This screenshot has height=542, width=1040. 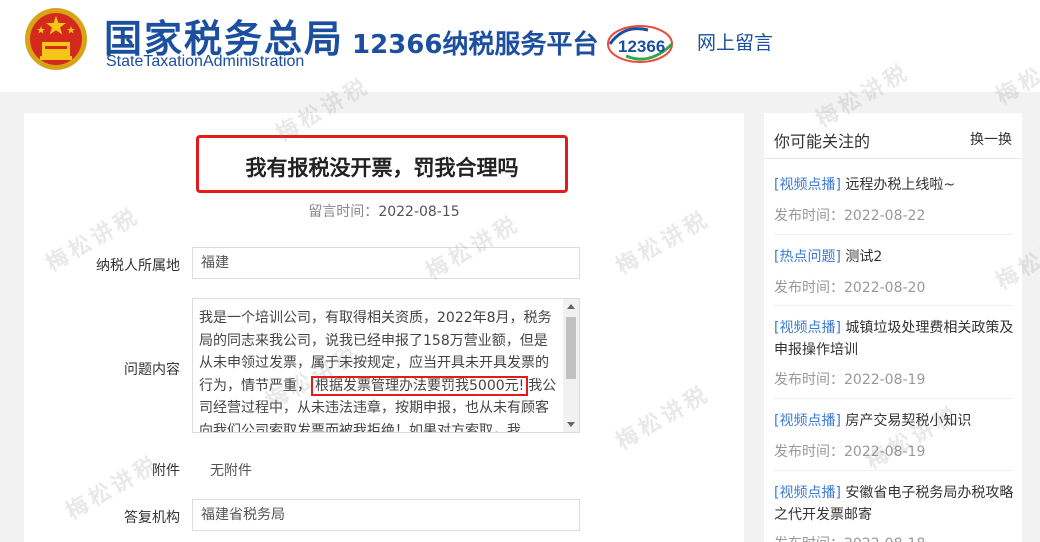 I want to click on 12366-logo-icon: 12366, so click(x=640, y=44).